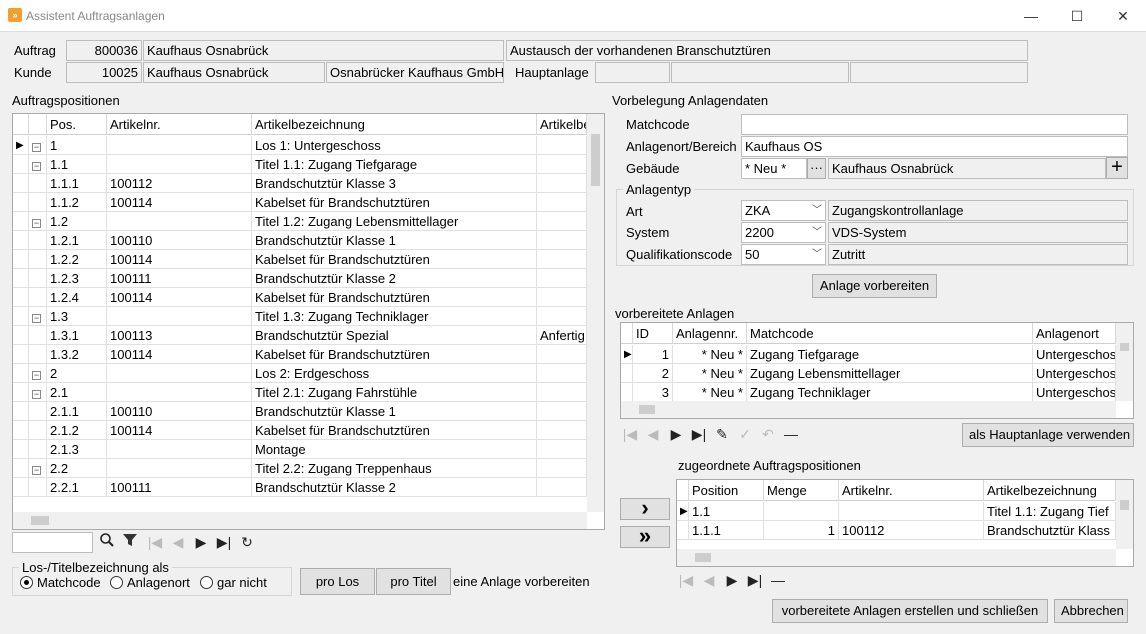  What do you see at coordinates (681, 146) in the screenshot?
I see `anlagenort-label: Anlagenort/Bereich` at bounding box center [681, 146].